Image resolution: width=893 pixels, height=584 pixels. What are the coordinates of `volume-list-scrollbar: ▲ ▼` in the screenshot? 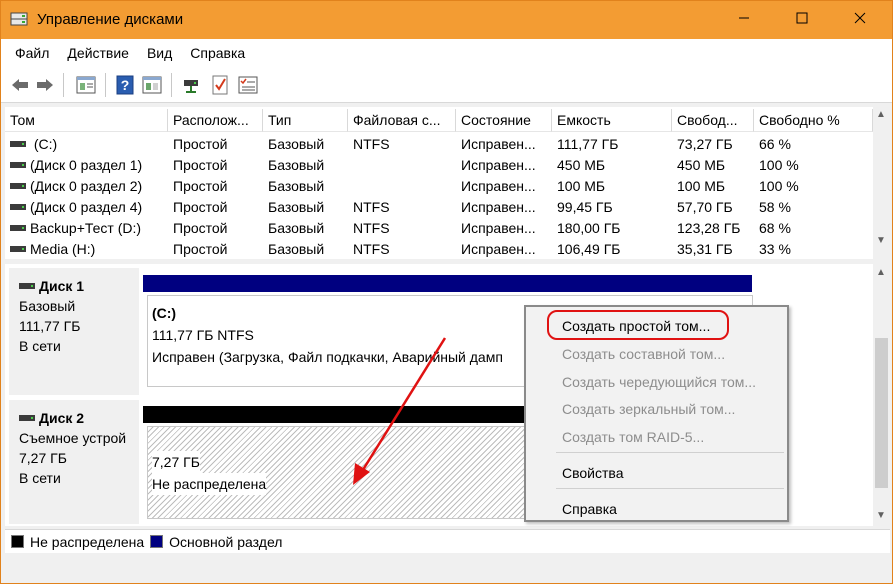 It's located at (881, 183).